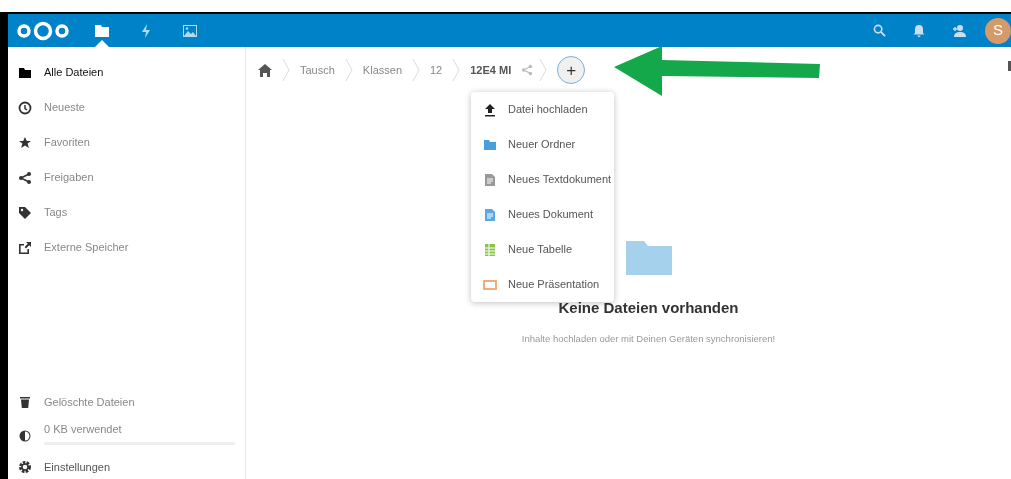 This screenshot has height=479, width=1011. I want to click on spreadsheet-icon, so click(490, 249).